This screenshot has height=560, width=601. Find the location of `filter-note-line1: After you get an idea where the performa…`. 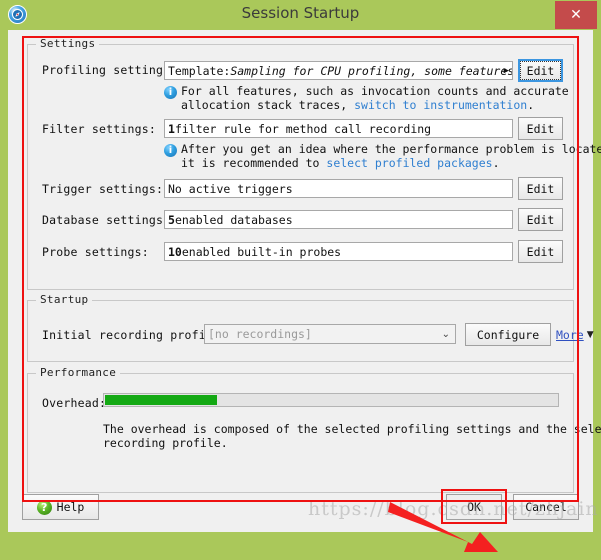

filter-note-line1: After you get an idea where the performa… is located at coordinates (391, 149).